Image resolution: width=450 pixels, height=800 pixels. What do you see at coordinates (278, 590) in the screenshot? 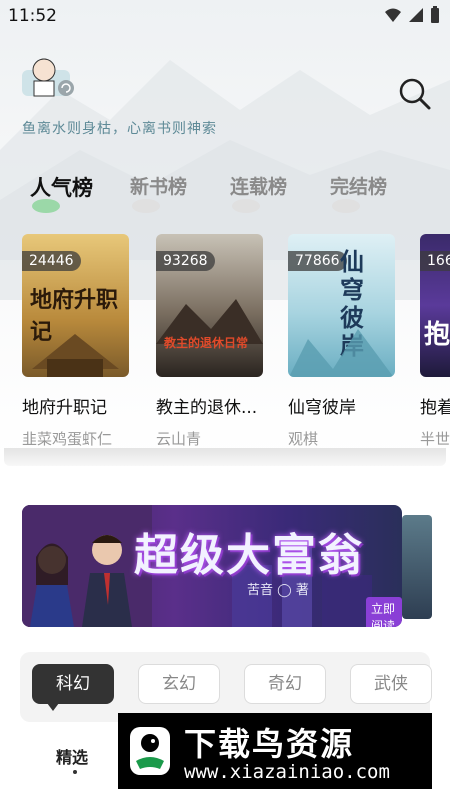
I see `banner-author: 苦音 ◯ 著` at bounding box center [278, 590].